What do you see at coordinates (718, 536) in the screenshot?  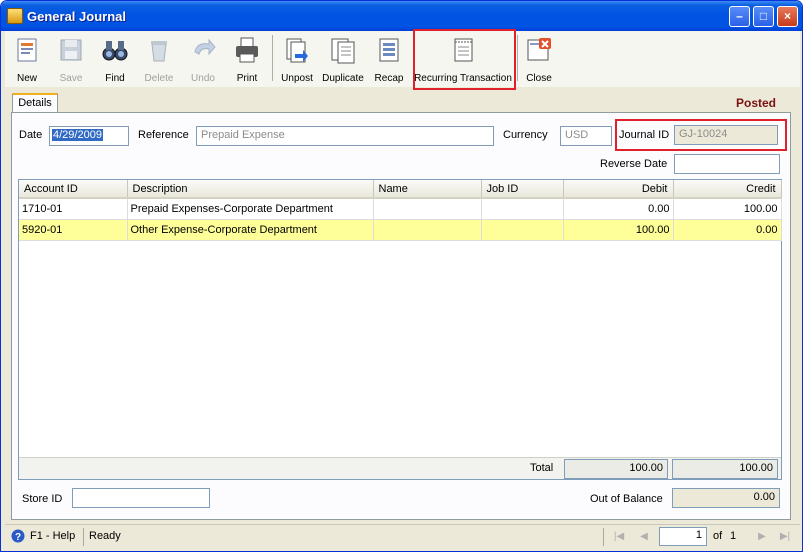 I see `of-label: of` at bounding box center [718, 536].